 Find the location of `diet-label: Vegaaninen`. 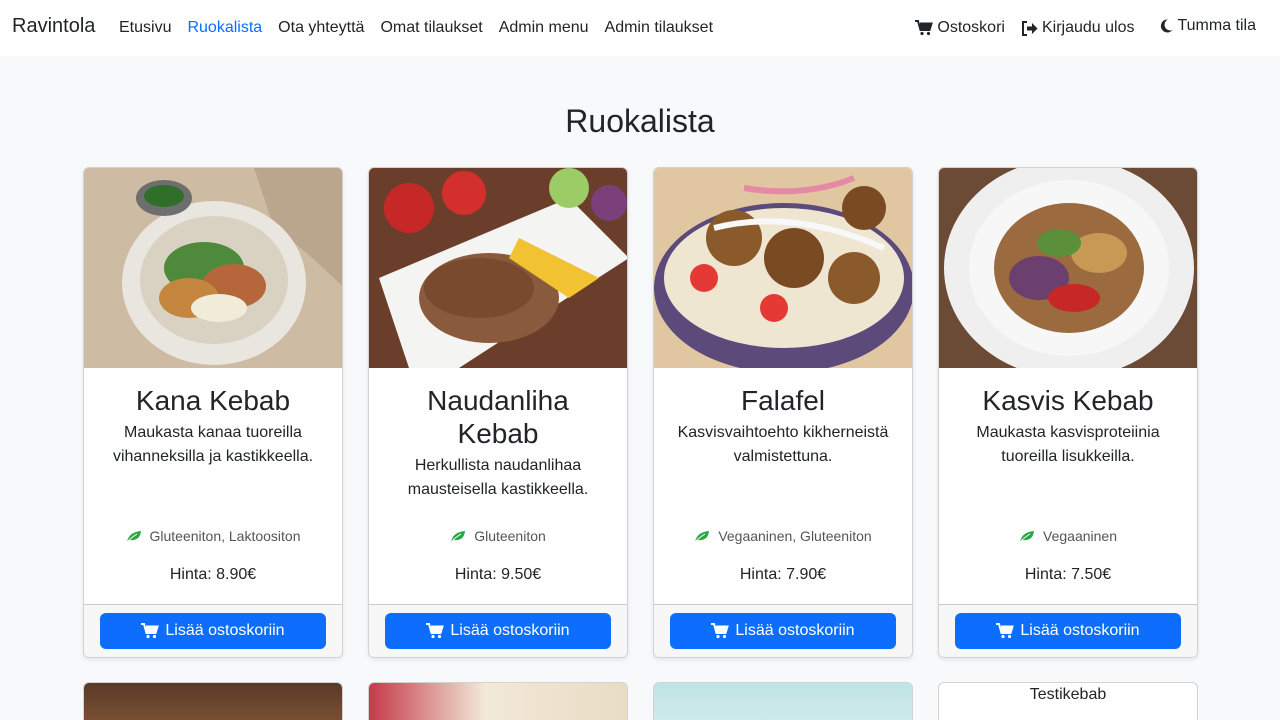

diet-label: Vegaaninen is located at coordinates (1080, 536).